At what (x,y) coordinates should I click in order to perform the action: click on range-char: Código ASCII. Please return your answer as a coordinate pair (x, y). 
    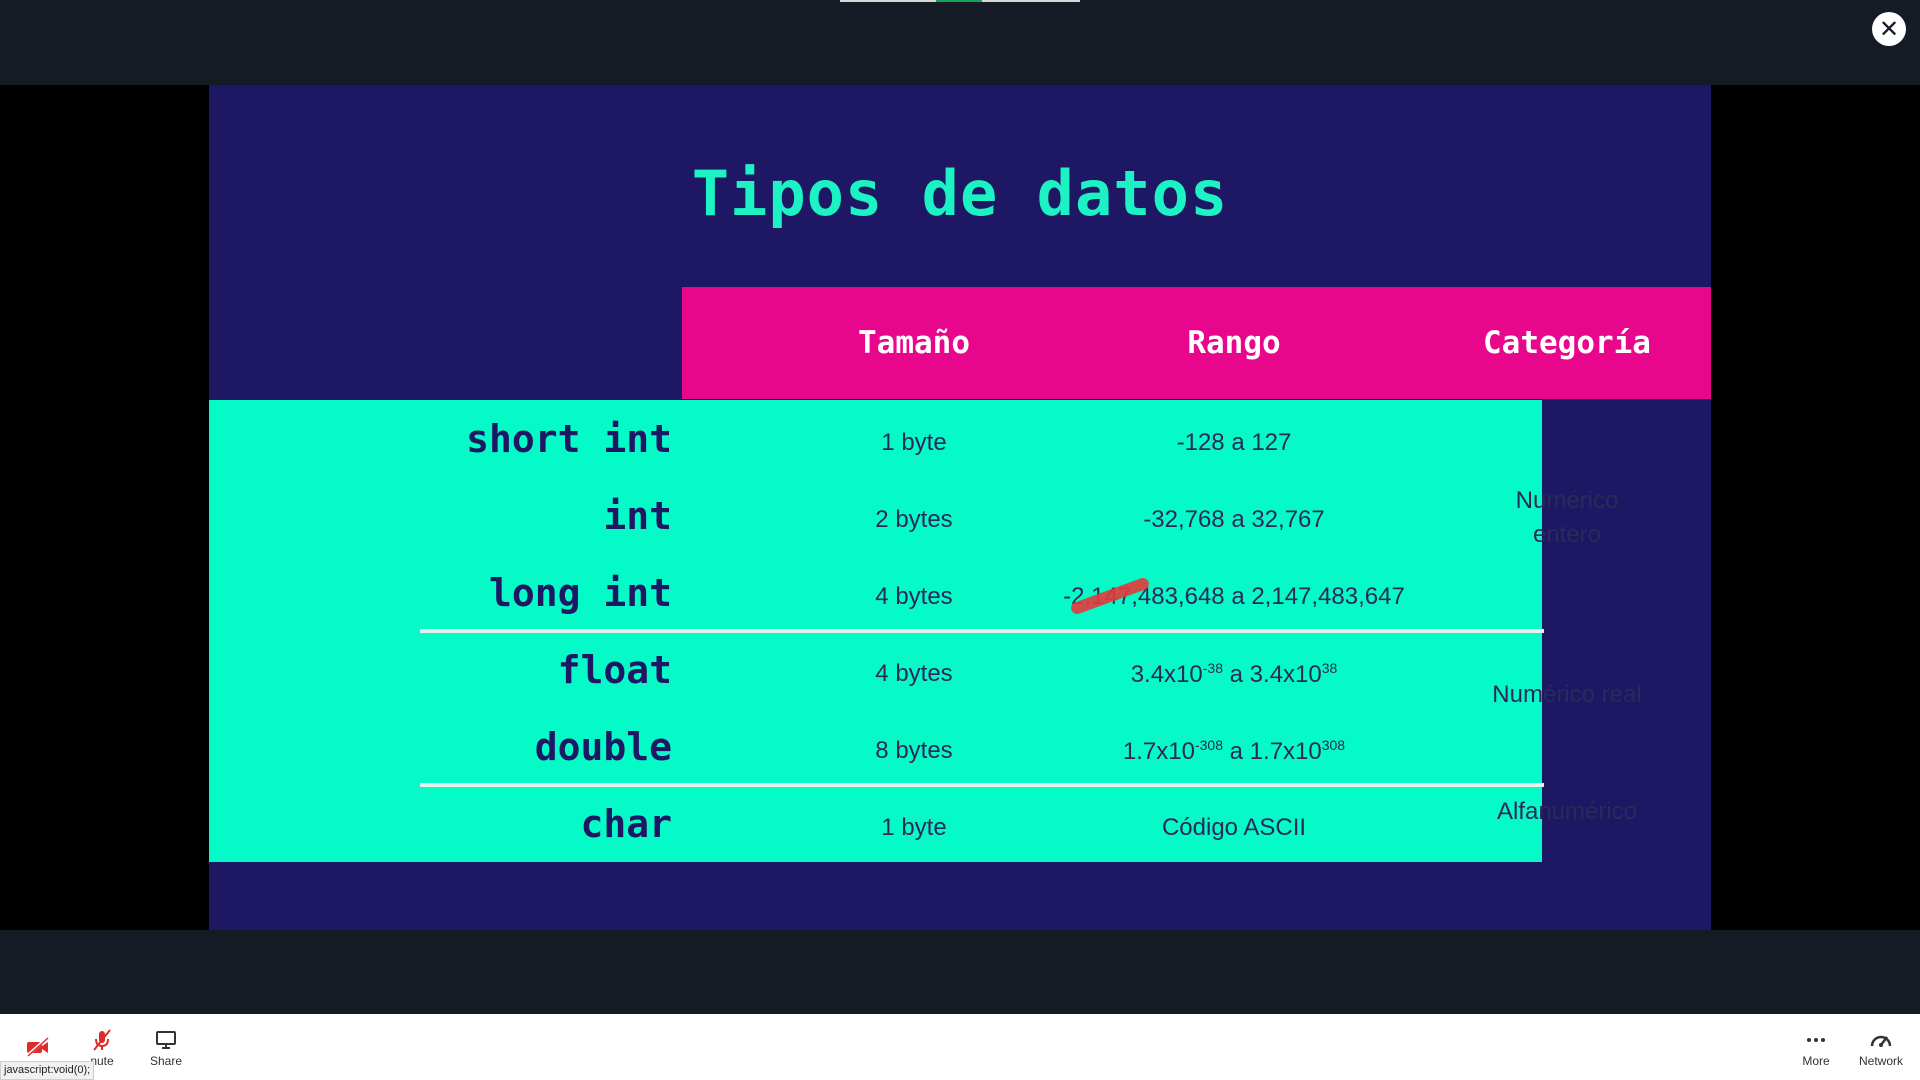
    Looking at the image, I should click on (1234, 827).